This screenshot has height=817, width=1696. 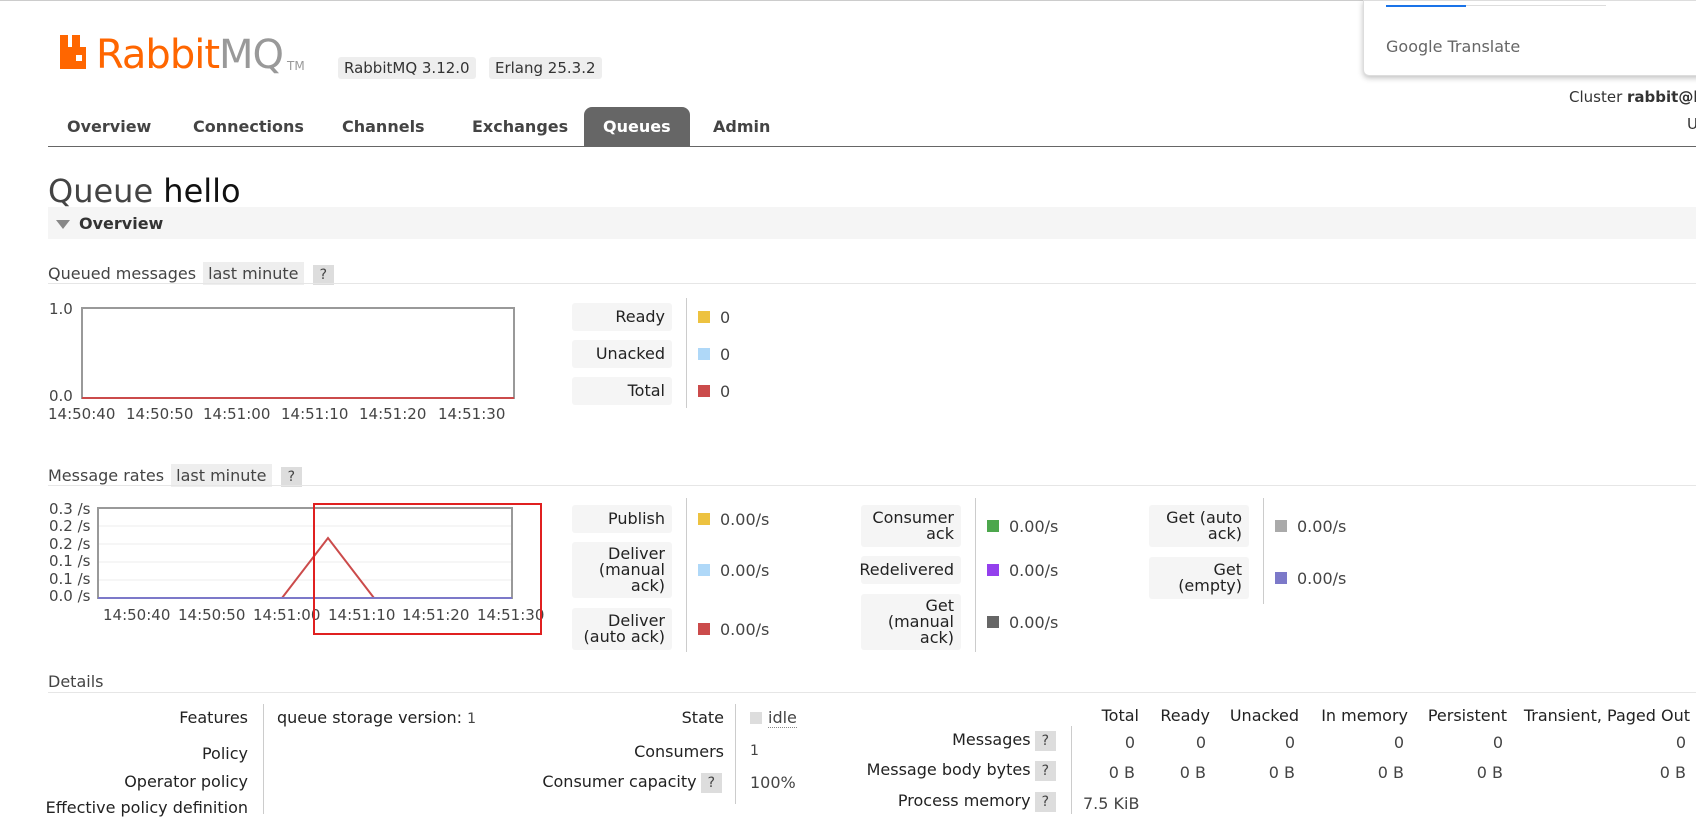 I want to click on column-header-in-memory: In memory, so click(x=1364, y=715).